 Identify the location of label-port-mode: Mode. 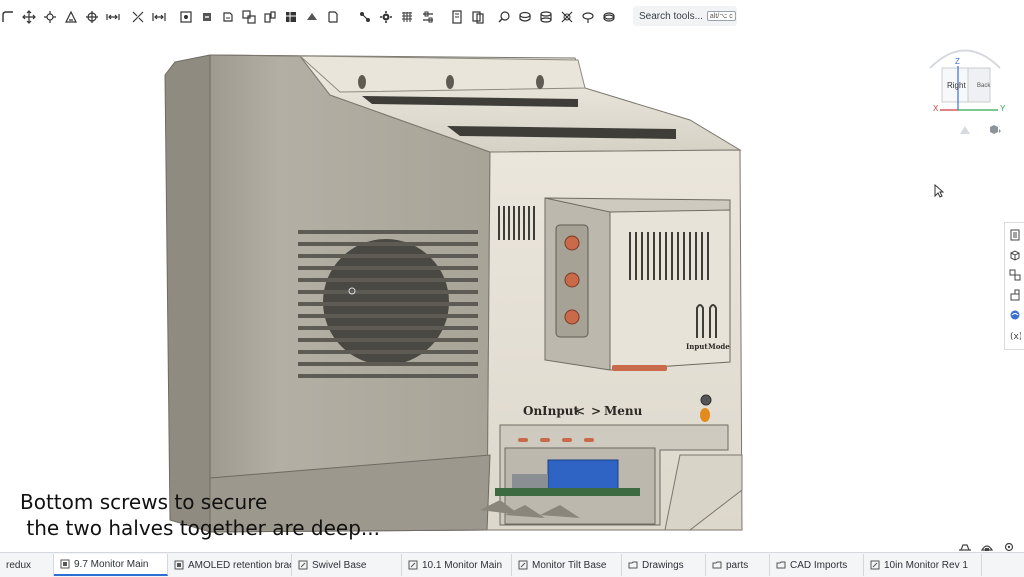
(719, 346).